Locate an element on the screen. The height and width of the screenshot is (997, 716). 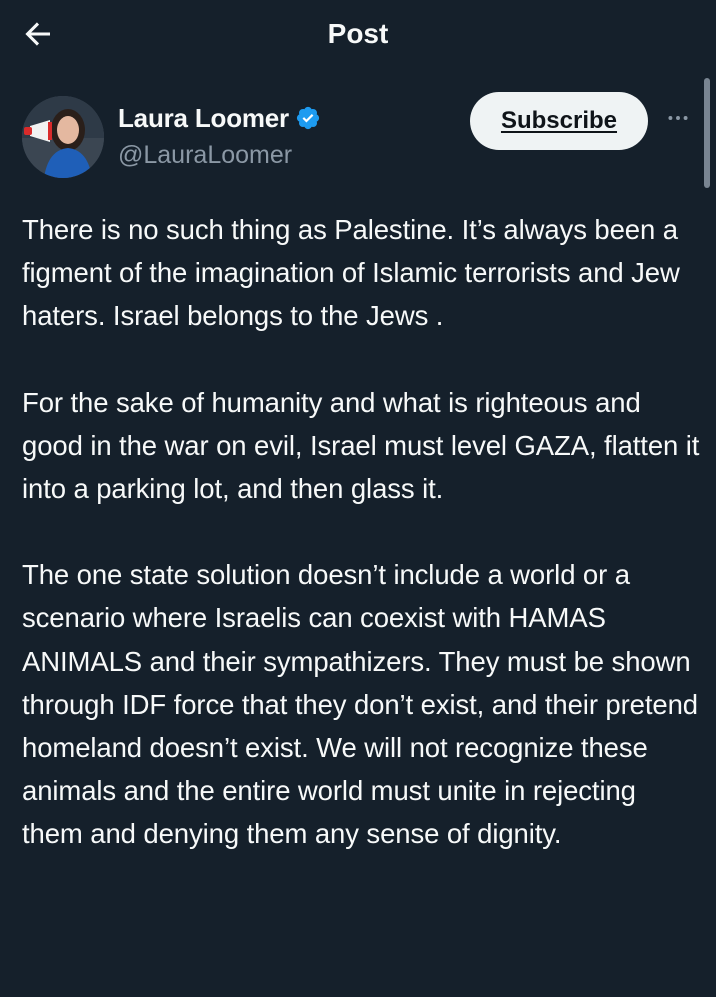
verified-badge-icon is located at coordinates (308, 118).